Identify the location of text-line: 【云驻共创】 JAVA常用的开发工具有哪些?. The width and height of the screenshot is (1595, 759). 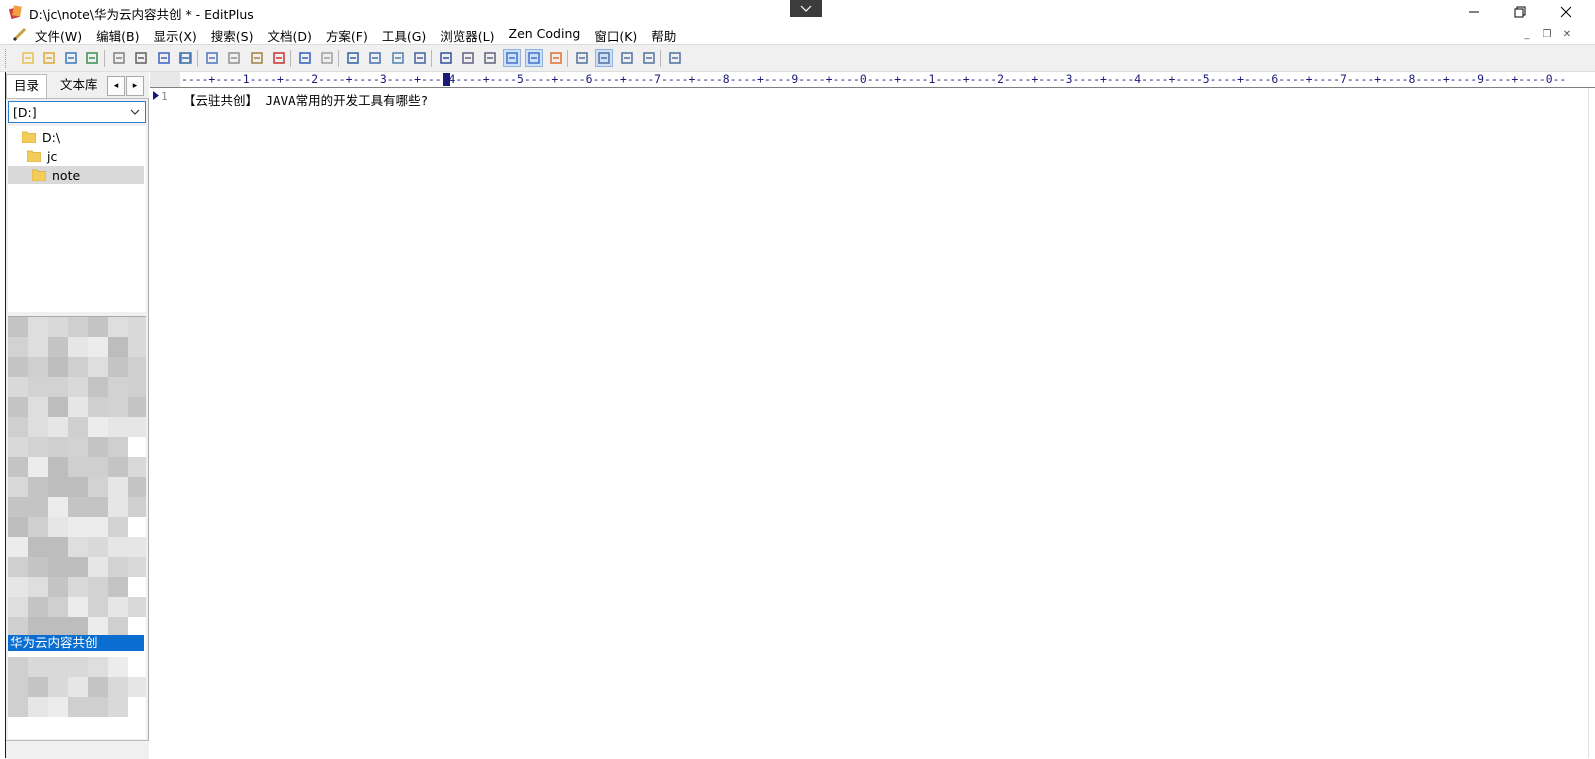
(305, 99).